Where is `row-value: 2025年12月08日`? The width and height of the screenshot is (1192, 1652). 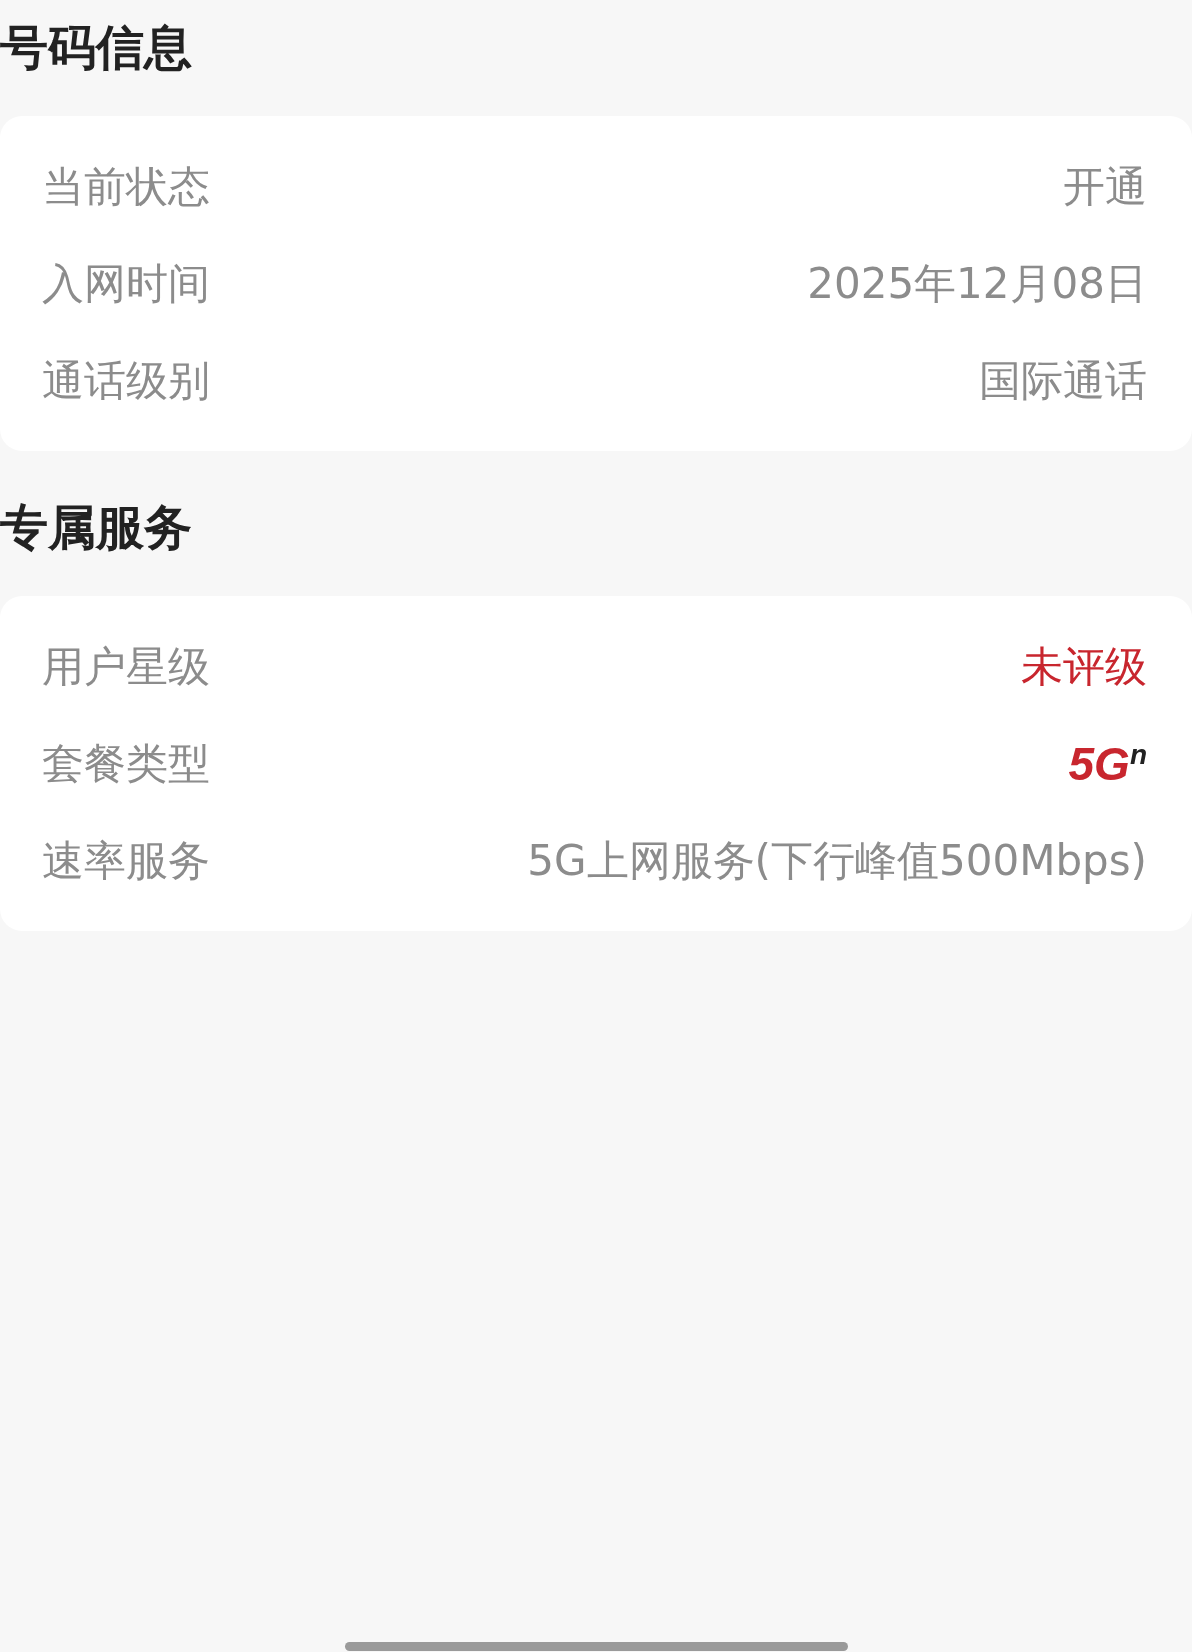
row-value: 2025年12月08日 is located at coordinates (977, 283).